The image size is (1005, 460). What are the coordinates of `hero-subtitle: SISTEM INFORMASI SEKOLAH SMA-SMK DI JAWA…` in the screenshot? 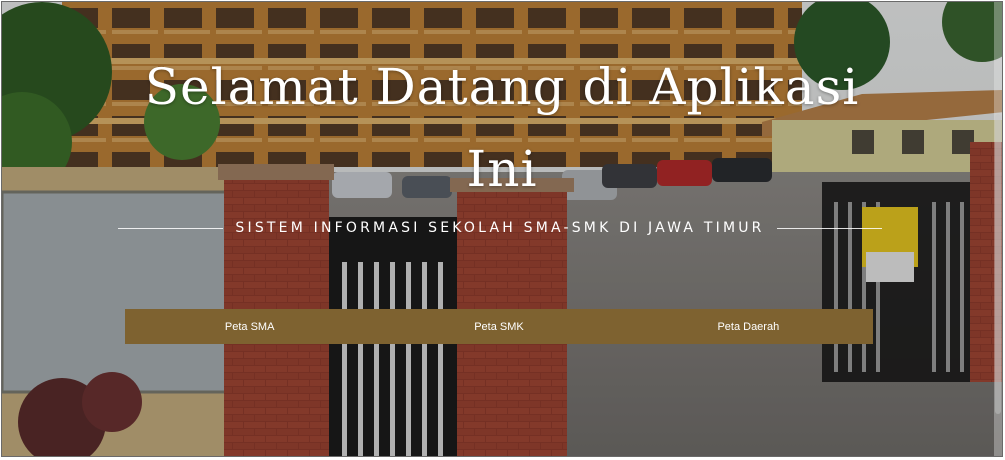 It's located at (500, 228).